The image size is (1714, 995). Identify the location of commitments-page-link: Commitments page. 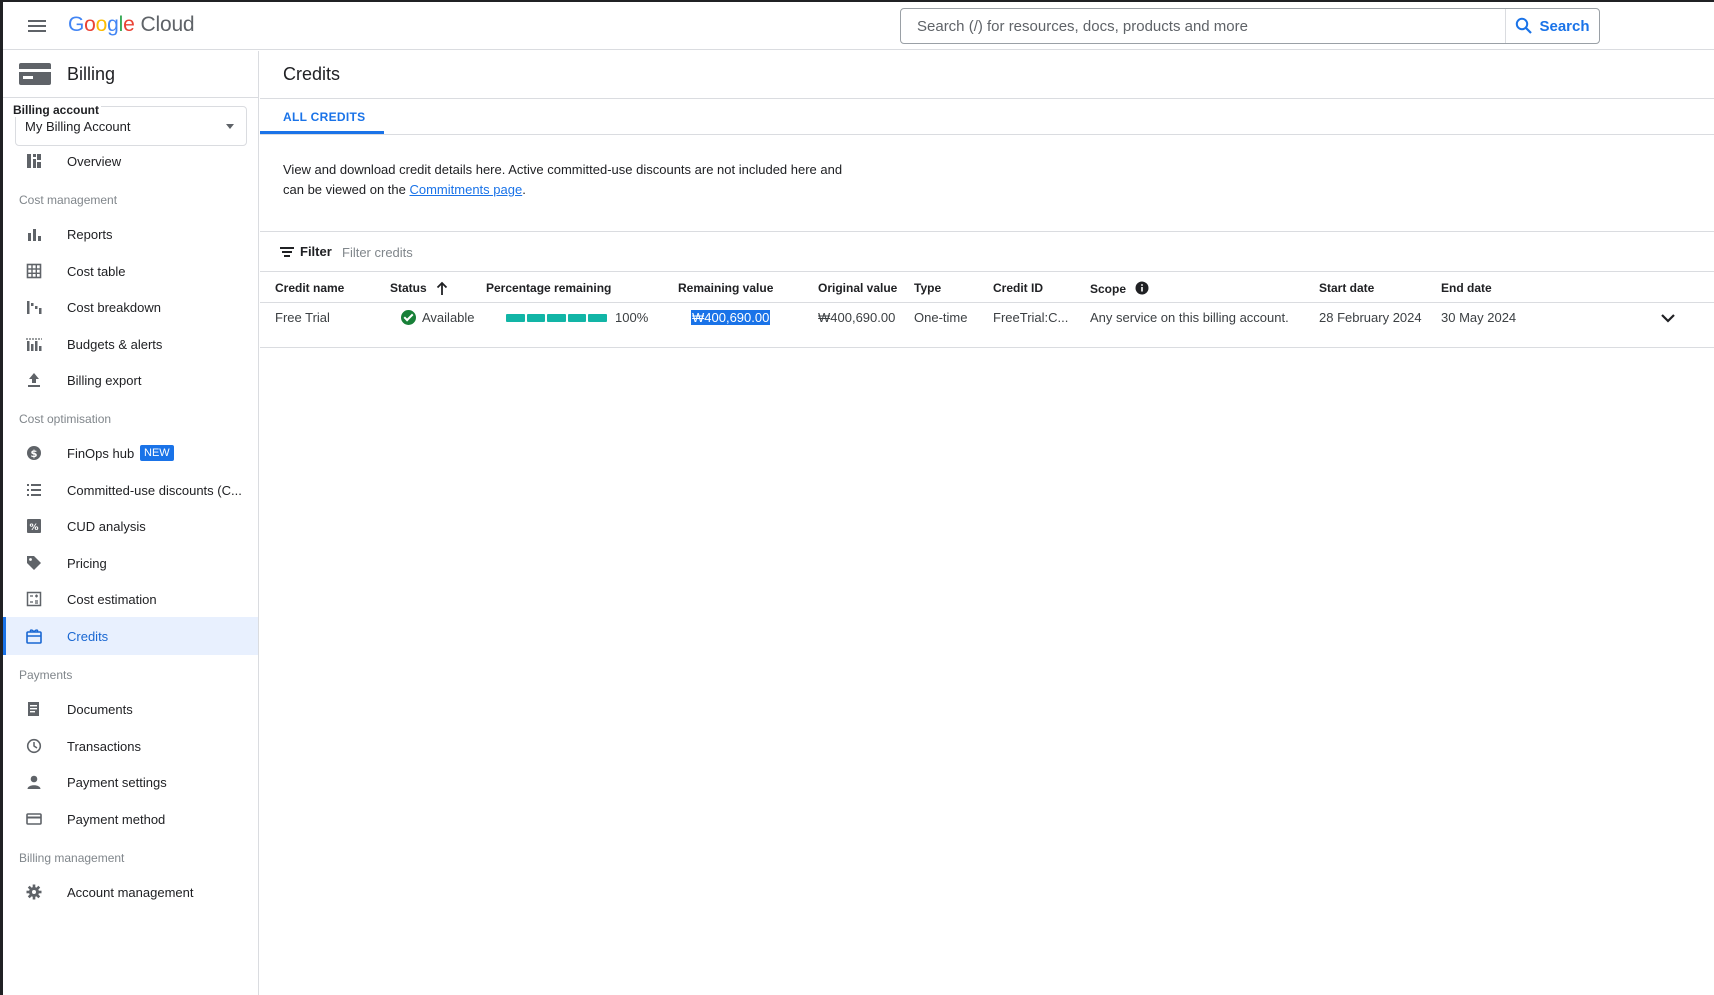
(465, 189).